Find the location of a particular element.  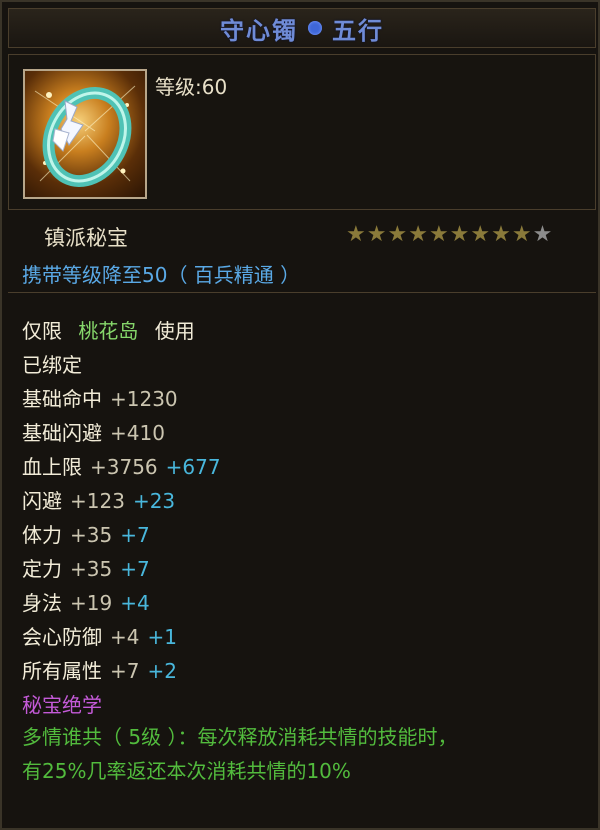

stat-name: 闪避 is located at coordinates (42, 501).